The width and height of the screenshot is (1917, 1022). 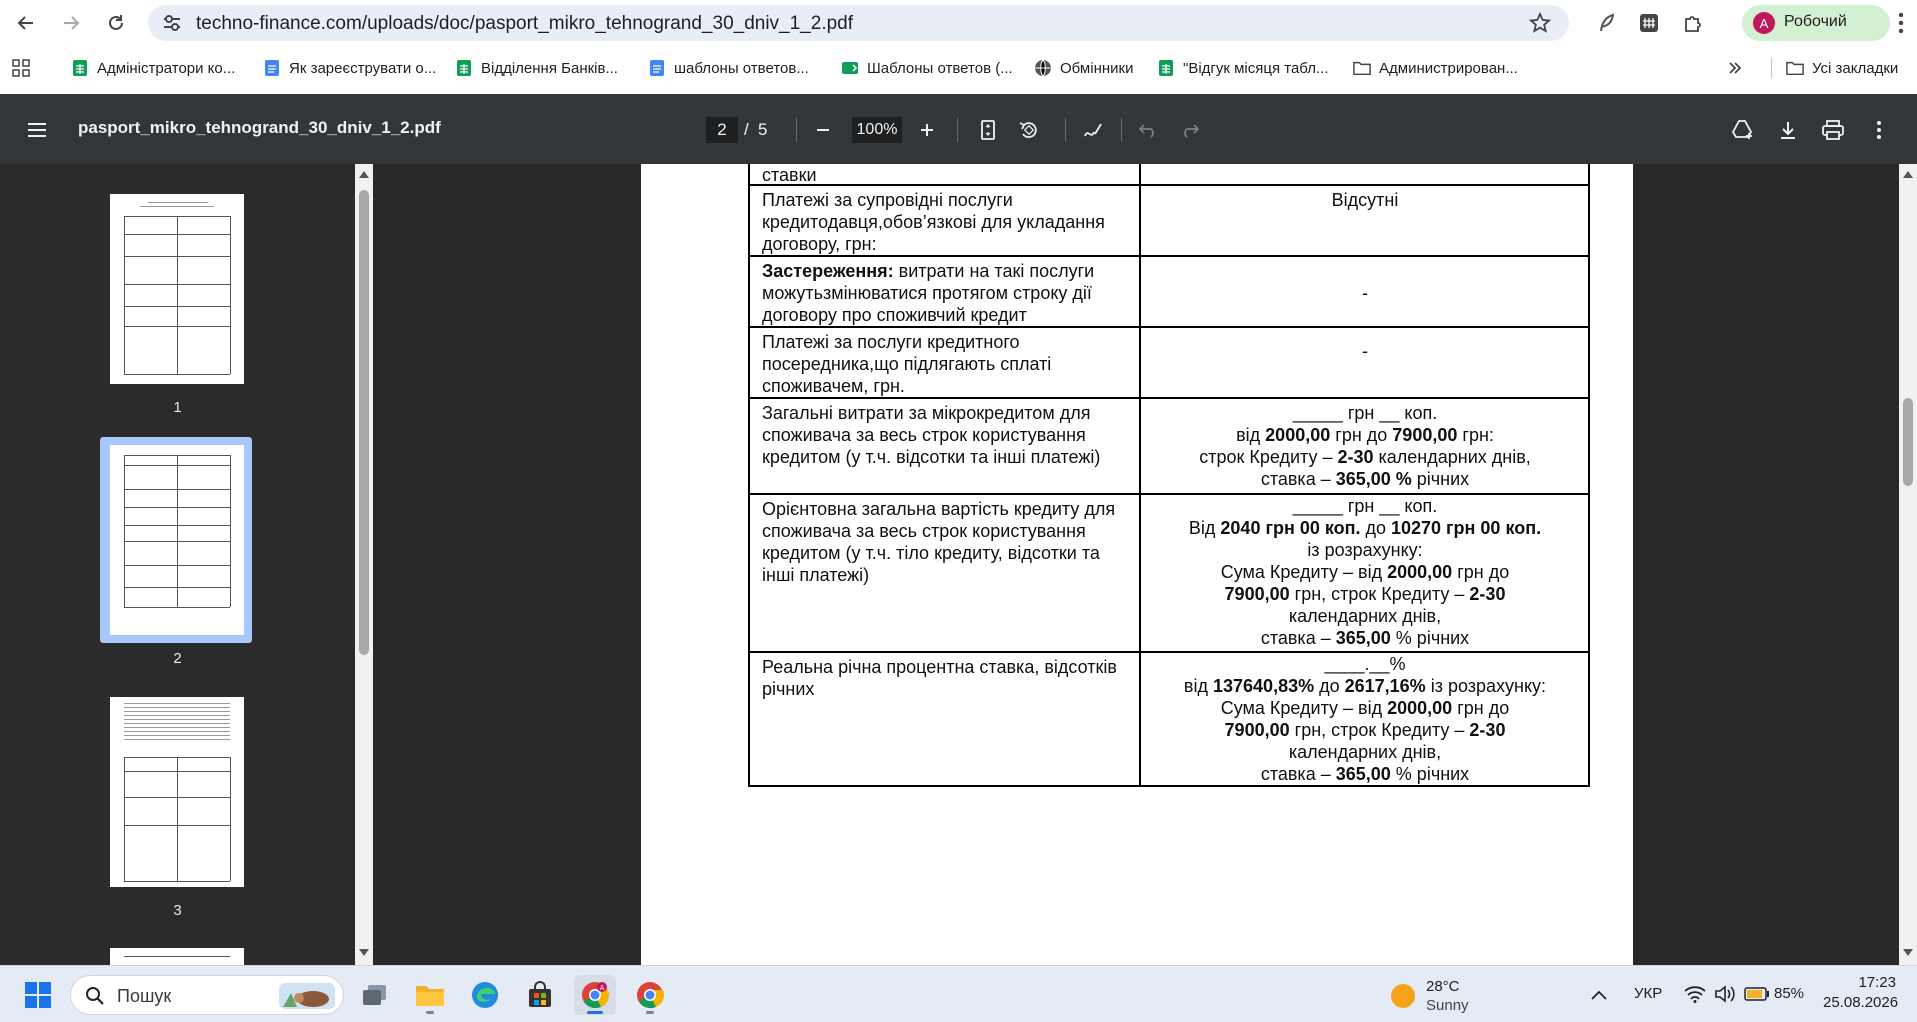 I want to click on add-to-drive-button, so click(x=1743, y=130).